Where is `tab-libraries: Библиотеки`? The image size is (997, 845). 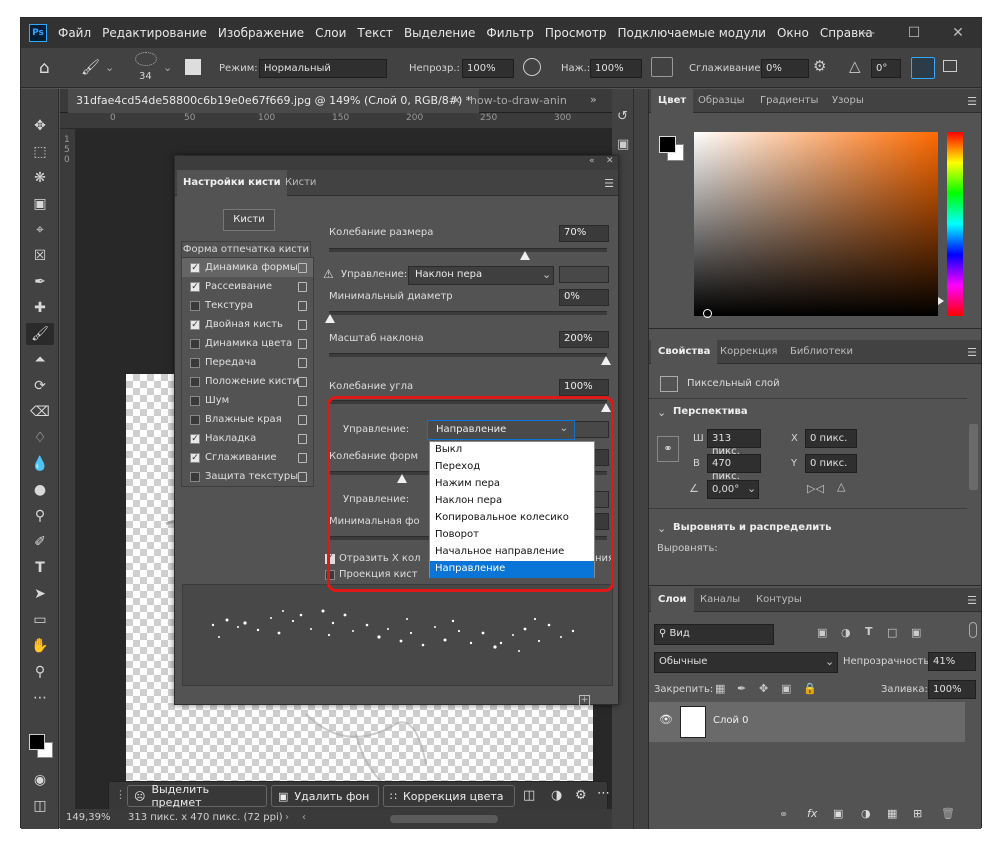 tab-libraries: Библиотеки is located at coordinates (821, 352).